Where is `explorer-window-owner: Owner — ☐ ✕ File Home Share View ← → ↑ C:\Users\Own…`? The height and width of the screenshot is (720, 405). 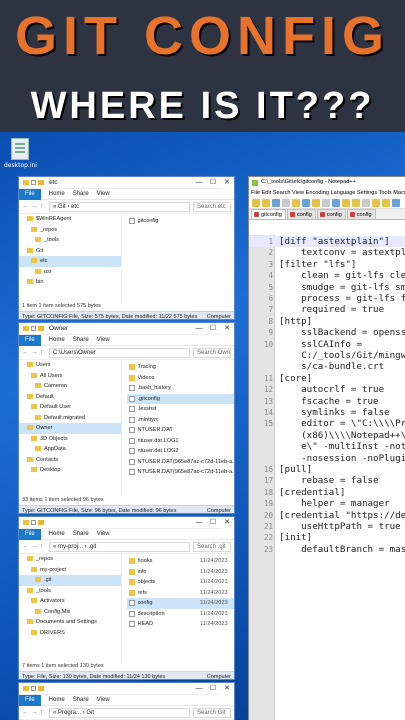 explorer-window-owner: Owner — ☐ ✕ File Home Share View ← → ↑ C:\Users\Own… is located at coordinates (126, 418).